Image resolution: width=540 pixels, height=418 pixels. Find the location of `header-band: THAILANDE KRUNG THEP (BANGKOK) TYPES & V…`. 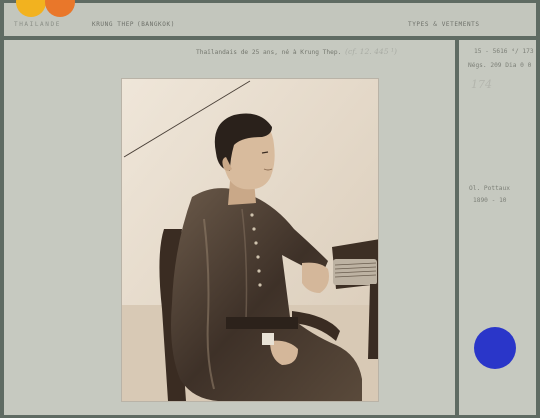

header-band: THAILANDE KRUNG THEP (BANGKOK) TYPES & V… is located at coordinates (270, 18).